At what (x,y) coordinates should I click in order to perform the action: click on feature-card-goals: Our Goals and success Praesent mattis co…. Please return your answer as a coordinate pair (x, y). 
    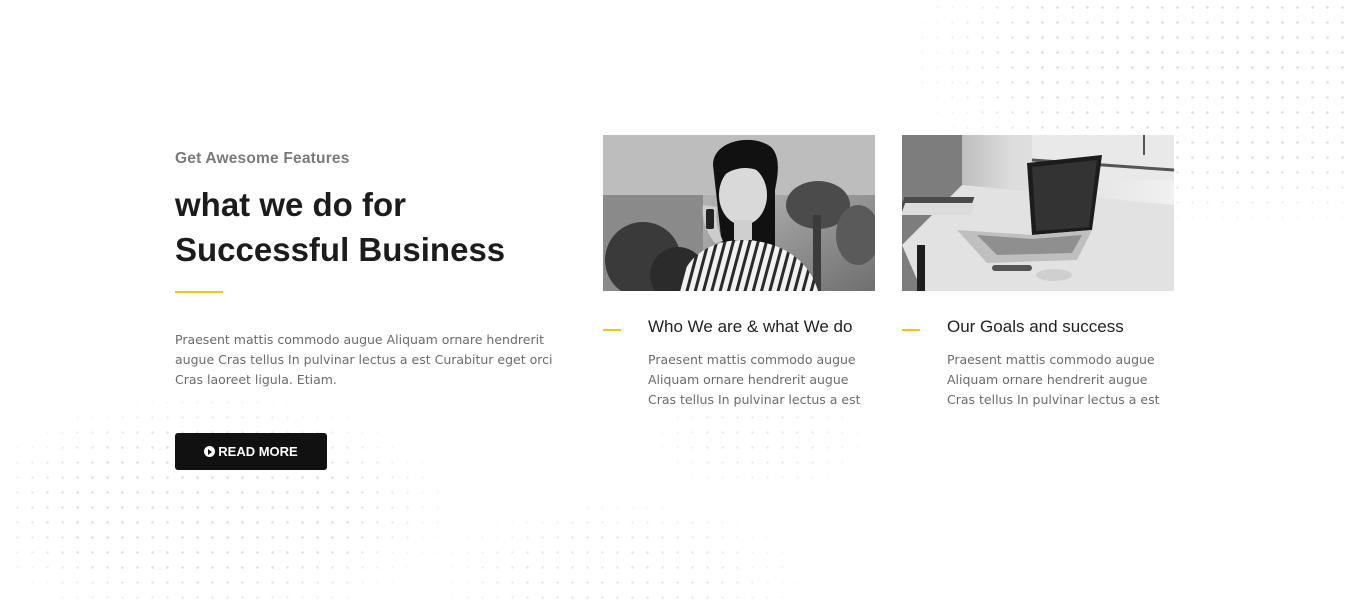
    Looking at the image, I should click on (1038, 272).